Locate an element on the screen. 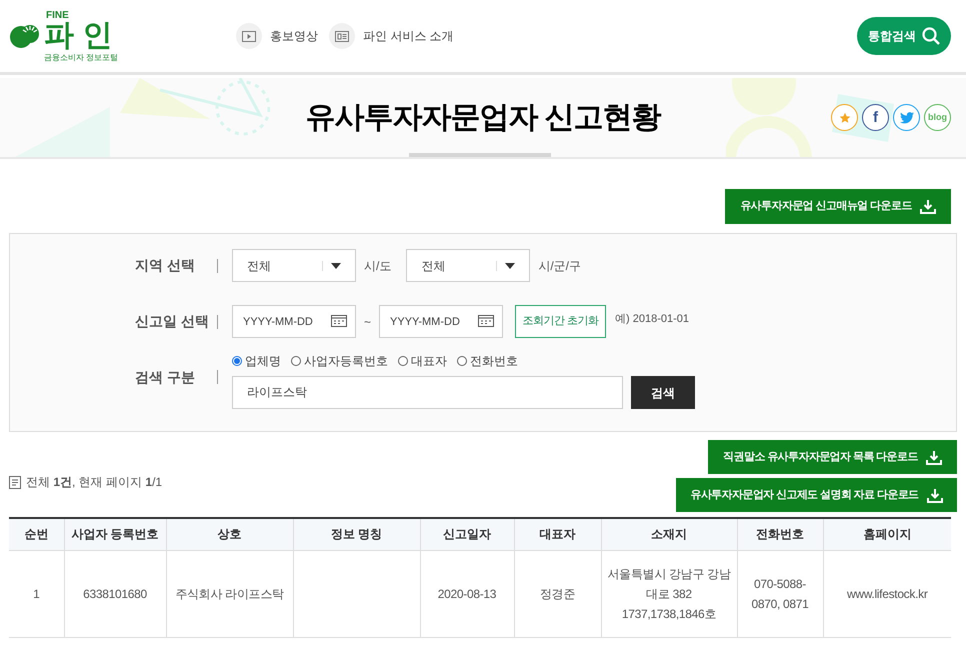 Image resolution: width=966 pixels, height=646 pixels. table-cell: www.lifestock.kr is located at coordinates (887, 593).